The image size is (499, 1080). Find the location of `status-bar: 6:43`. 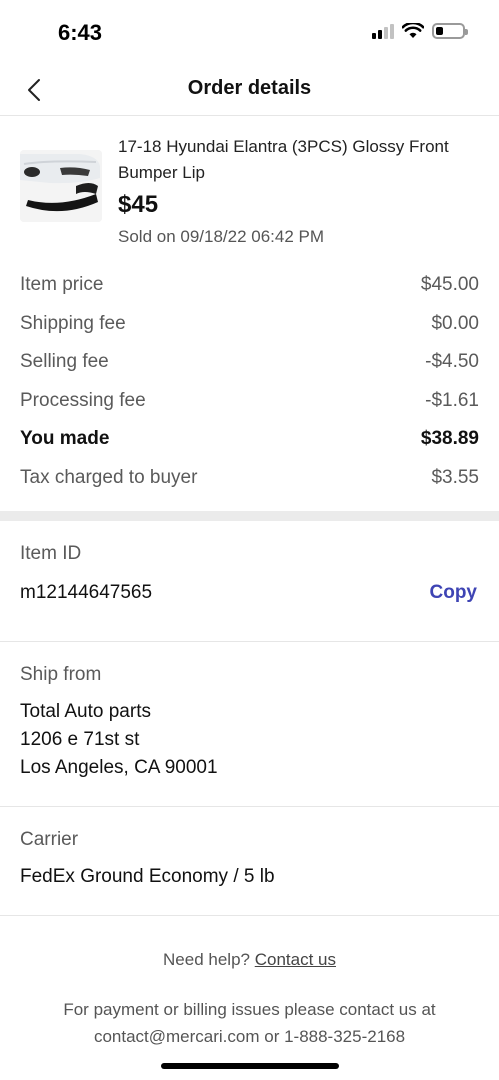

status-bar: 6:43 is located at coordinates (249, 32).